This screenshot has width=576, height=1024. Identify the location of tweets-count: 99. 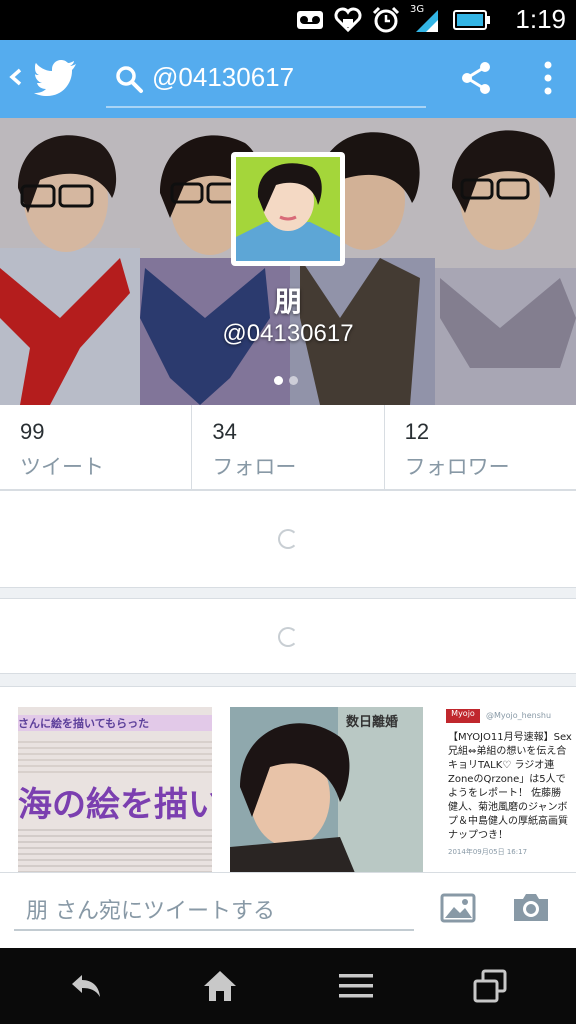
(32, 431).